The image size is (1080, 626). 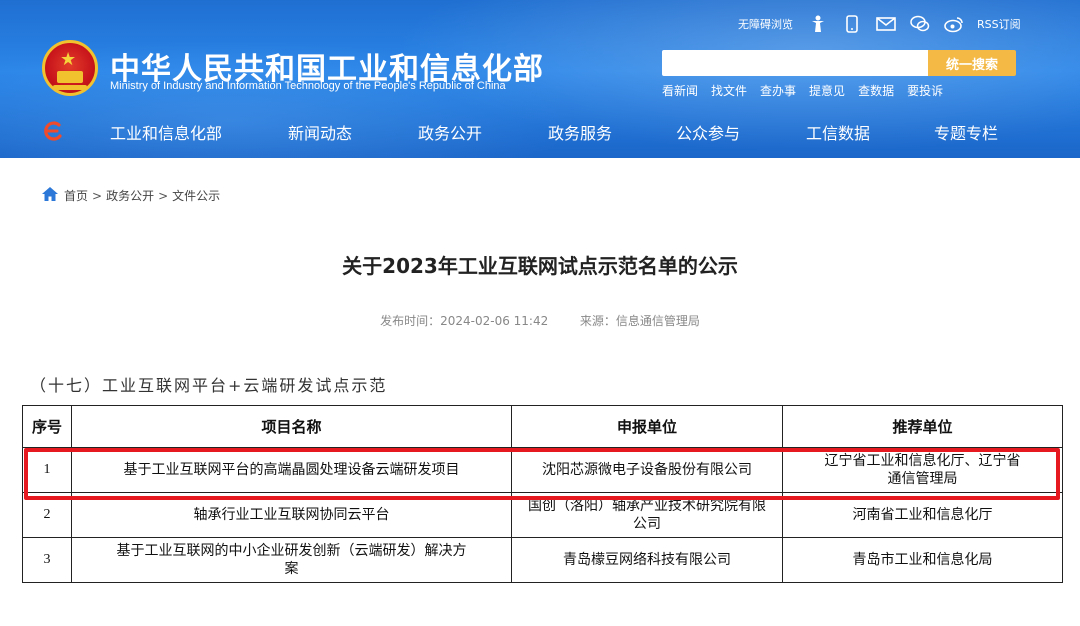 I want to click on mobile-icon, so click(x=852, y=24).